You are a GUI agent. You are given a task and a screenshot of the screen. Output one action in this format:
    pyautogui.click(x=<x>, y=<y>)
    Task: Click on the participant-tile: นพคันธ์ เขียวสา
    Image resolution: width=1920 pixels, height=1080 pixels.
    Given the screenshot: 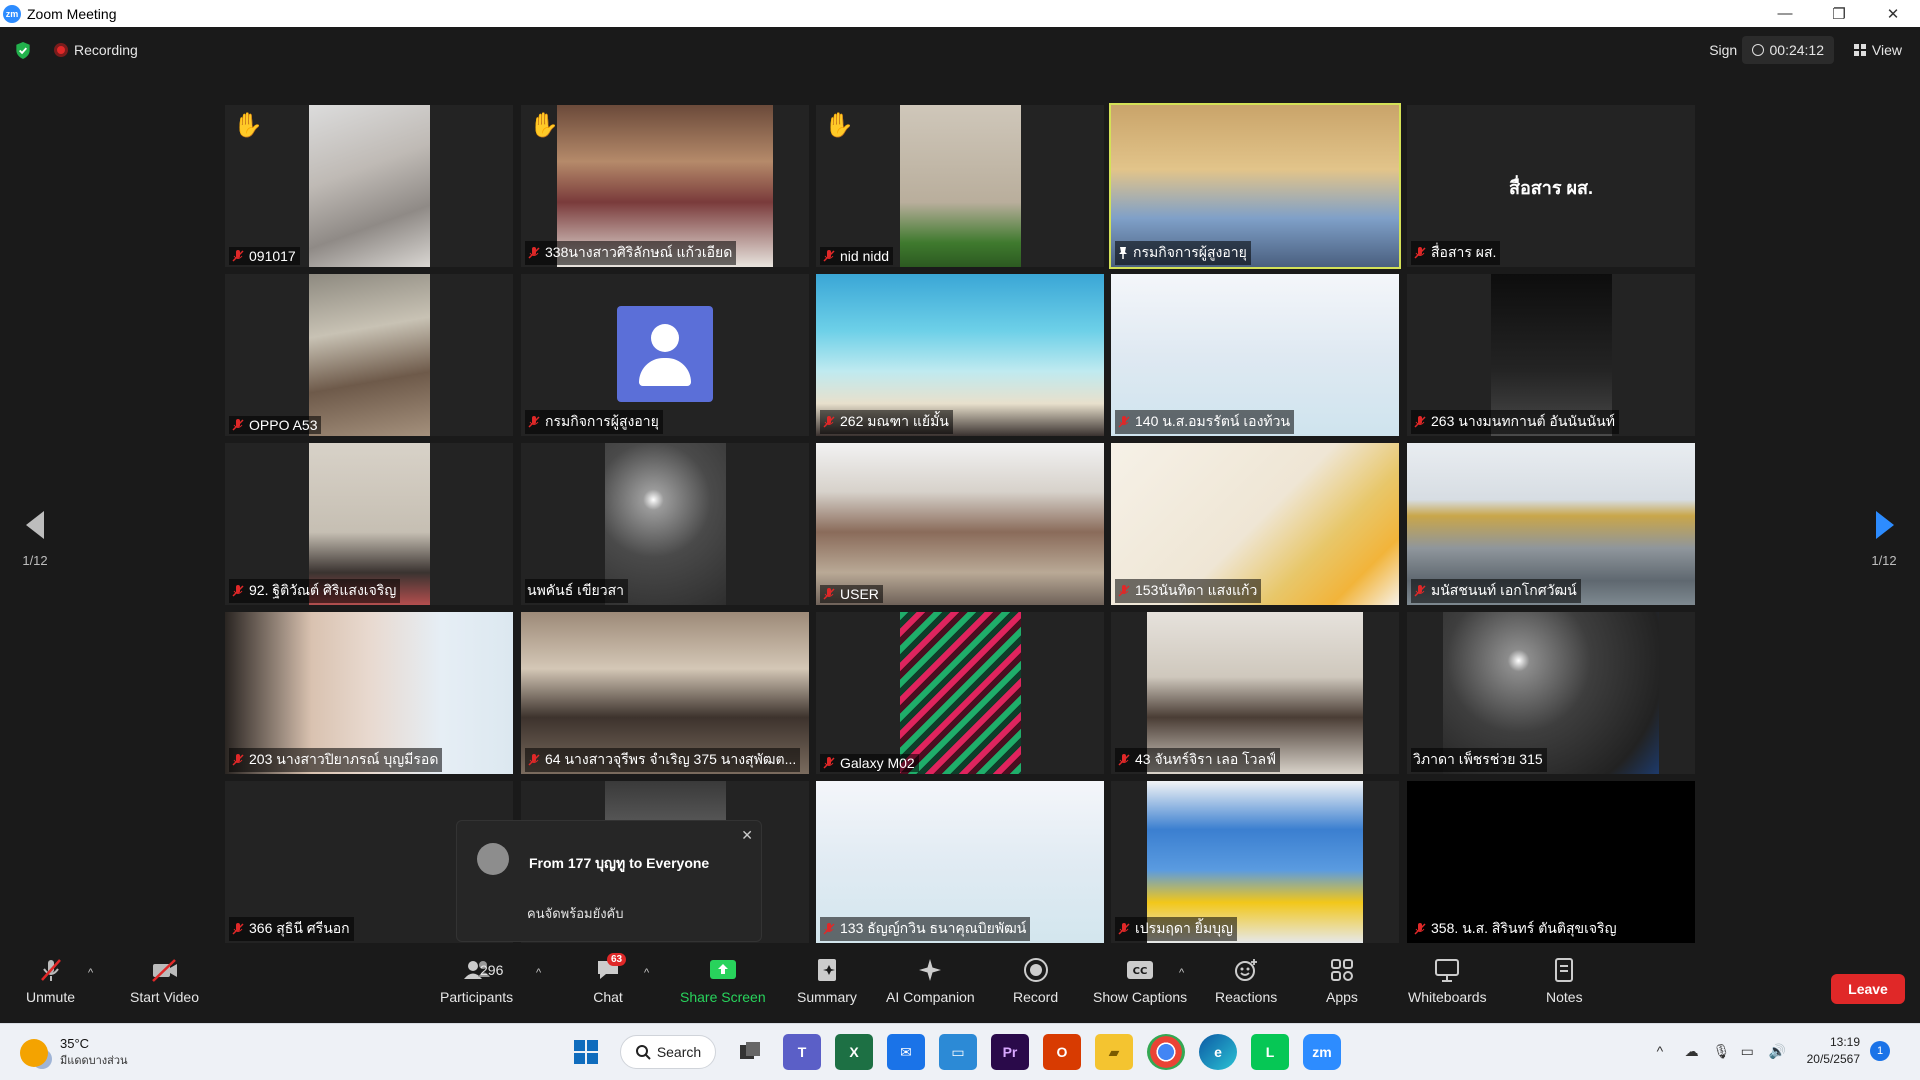 What is the action you would take?
    pyautogui.click(x=665, y=524)
    